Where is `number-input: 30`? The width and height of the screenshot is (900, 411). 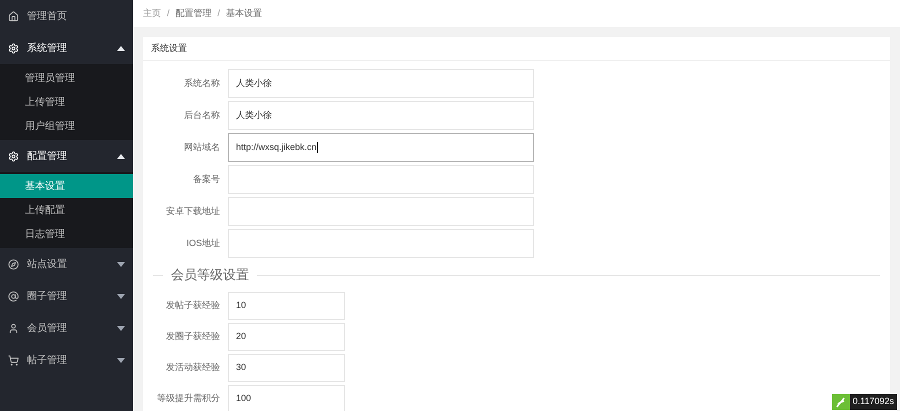
number-input: 30 is located at coordinates (286, 368).